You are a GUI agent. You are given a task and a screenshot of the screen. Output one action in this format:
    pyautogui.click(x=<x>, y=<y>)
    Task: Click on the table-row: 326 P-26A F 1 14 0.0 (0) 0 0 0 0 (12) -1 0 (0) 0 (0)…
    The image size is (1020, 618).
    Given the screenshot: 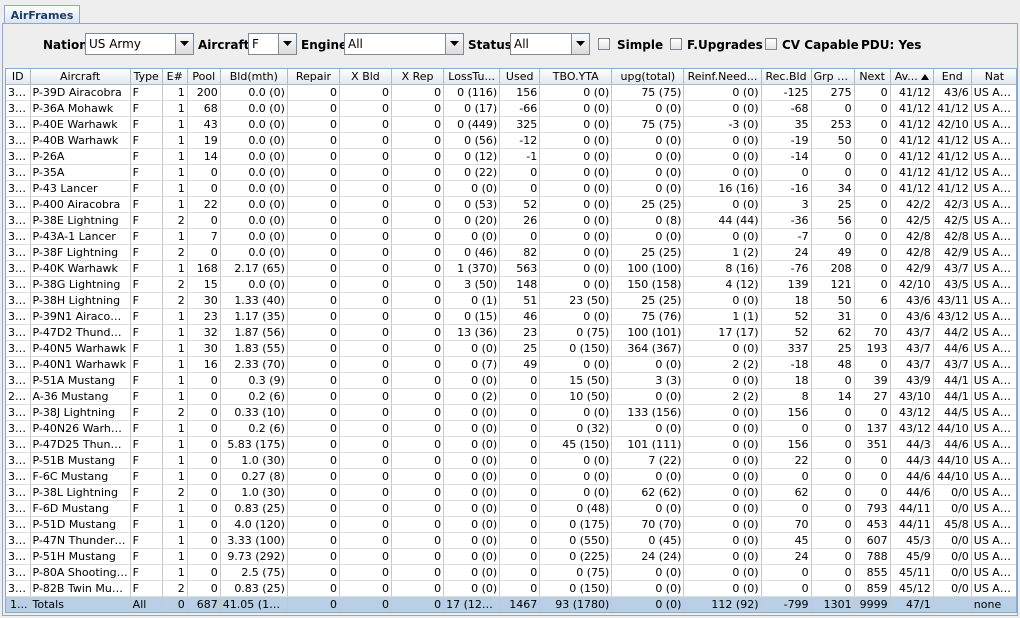 What is the action you would take?
    pyautogui.click(x=511, y=156)
    